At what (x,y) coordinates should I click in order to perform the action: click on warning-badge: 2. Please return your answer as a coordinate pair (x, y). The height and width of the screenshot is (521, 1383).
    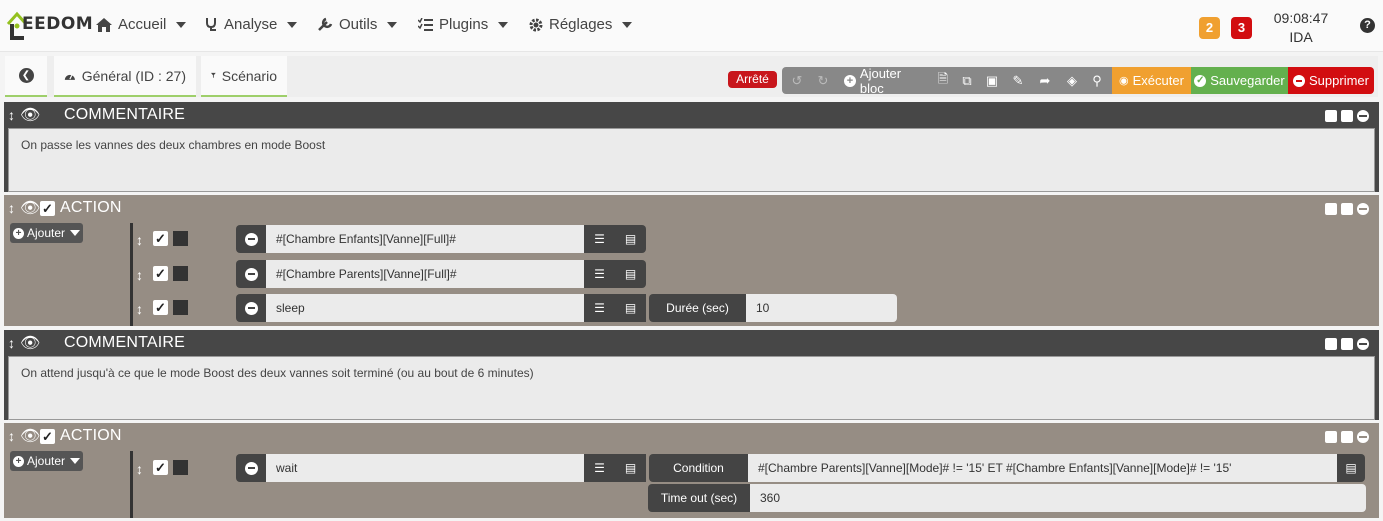
    Looking at the image, I should click on (1209, 28).